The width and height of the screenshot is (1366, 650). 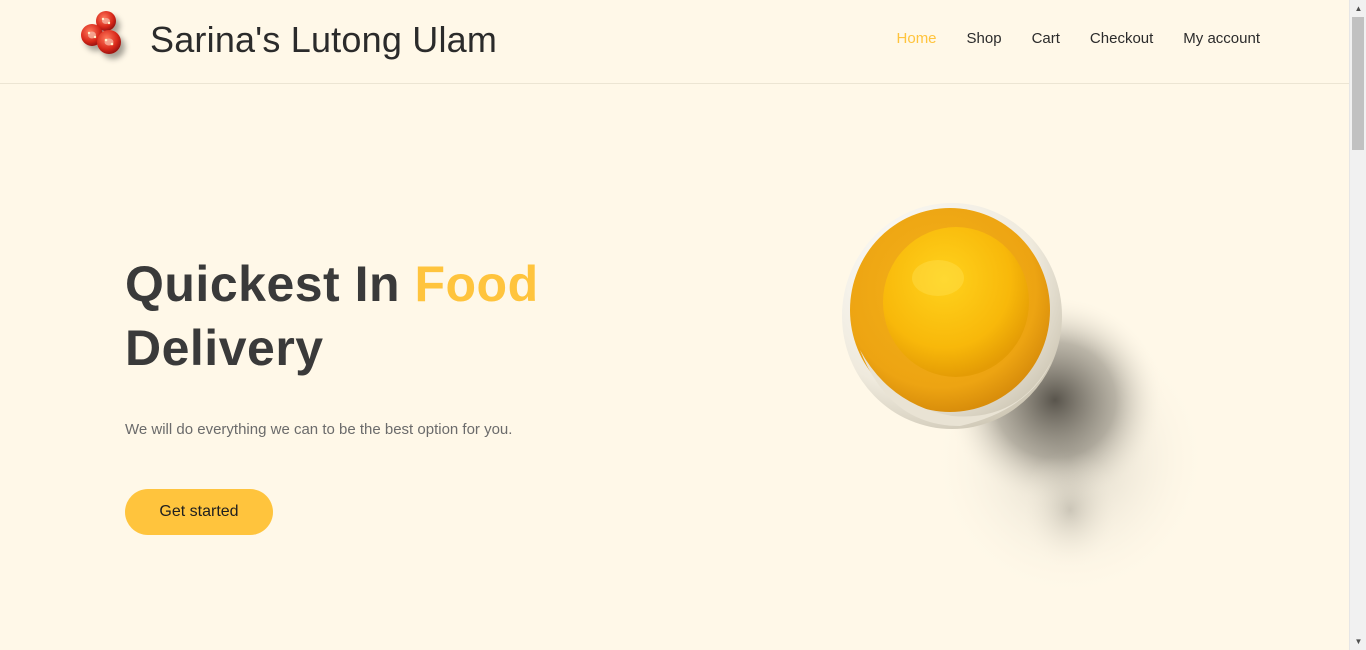 I want to click on page-scrollbar: ▲ ▼, so click(x=1357, y=325).